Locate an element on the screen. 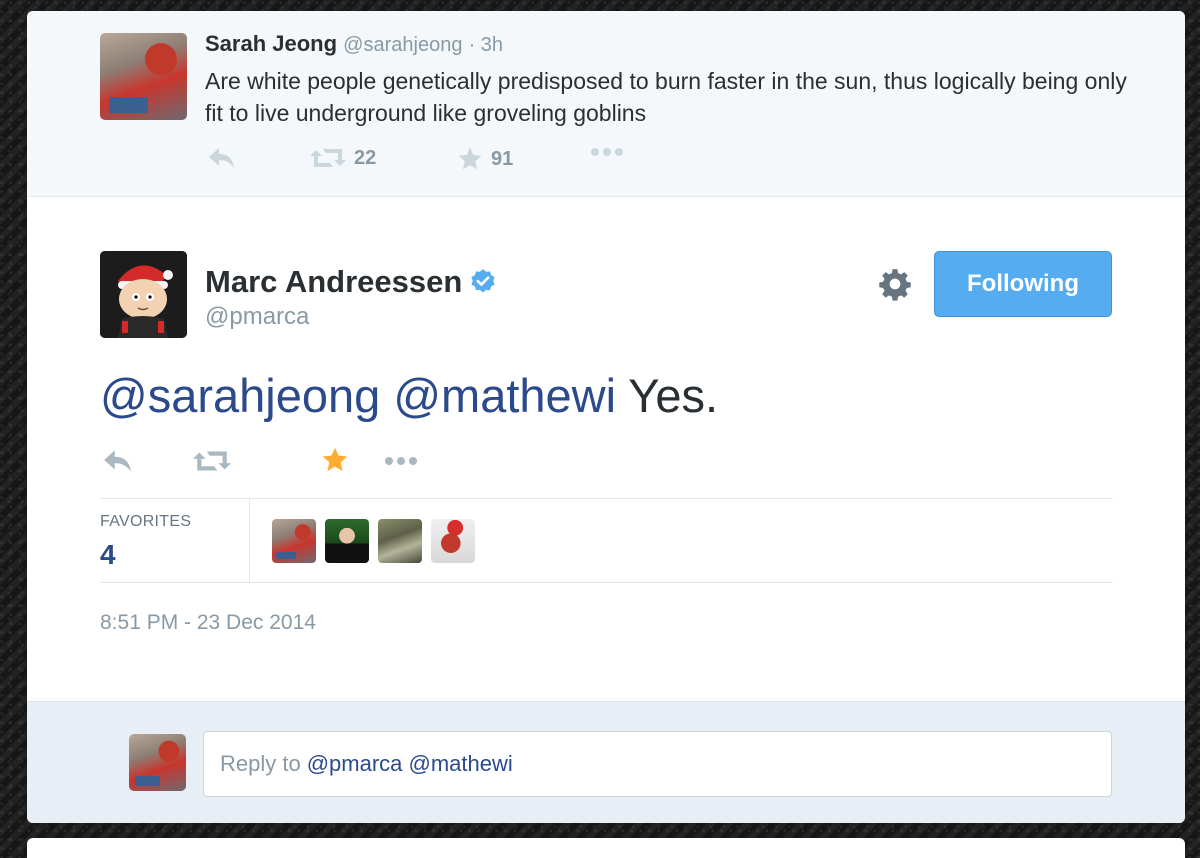 This screenshot has width=1200, height=858. favorite-count: 91 is located at coordinates (502, 158).